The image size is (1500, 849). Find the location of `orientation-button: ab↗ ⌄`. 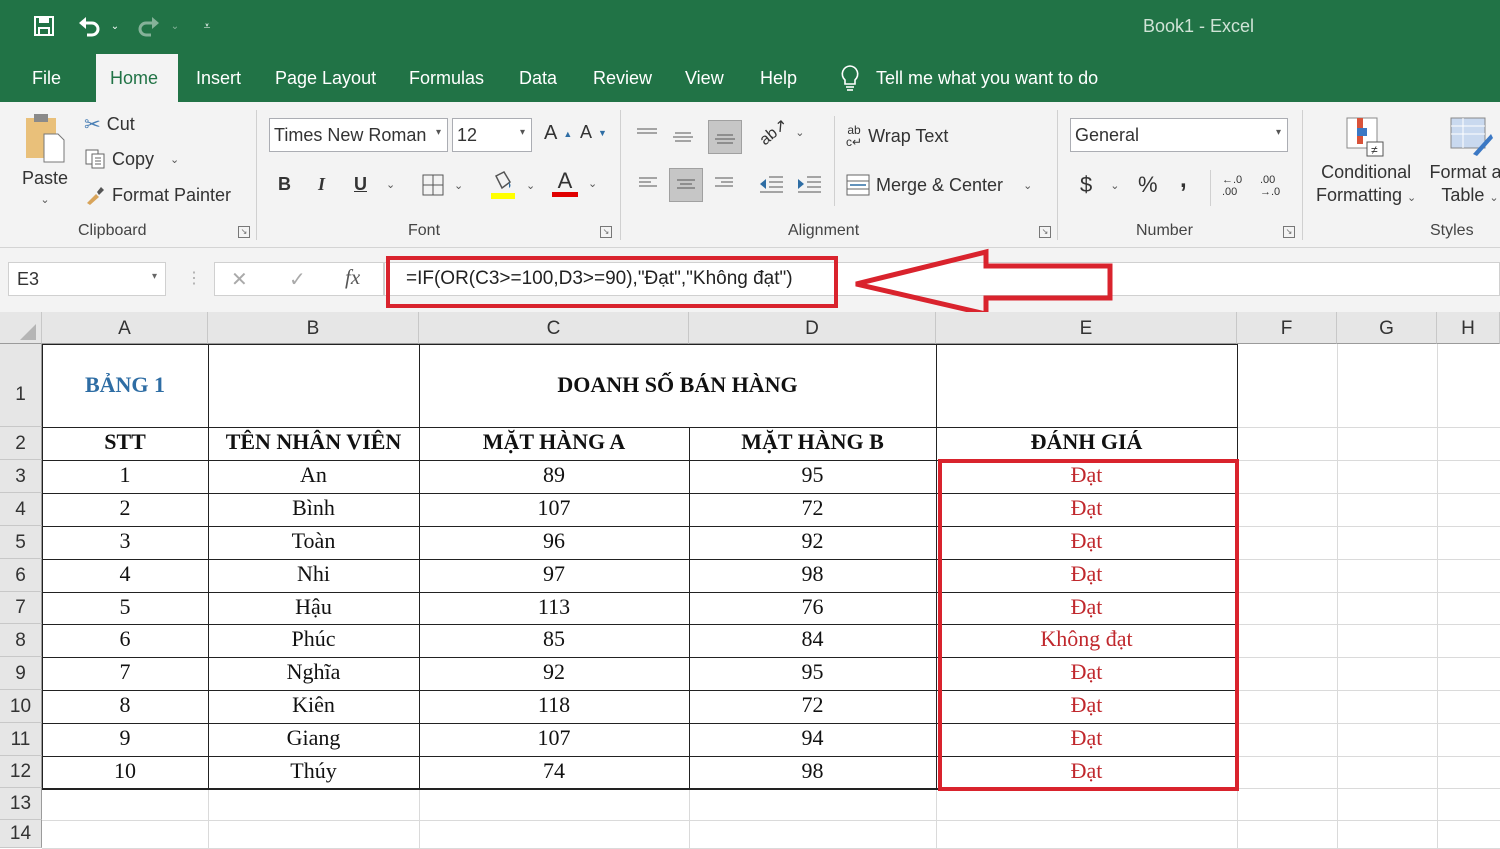

orientation-button: ab↗ ⌄ is located at coordinates (781, 132).